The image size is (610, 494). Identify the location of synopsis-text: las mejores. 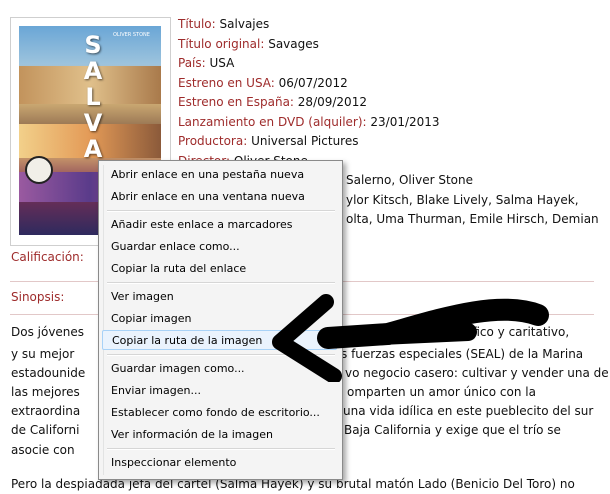
(45, 392).